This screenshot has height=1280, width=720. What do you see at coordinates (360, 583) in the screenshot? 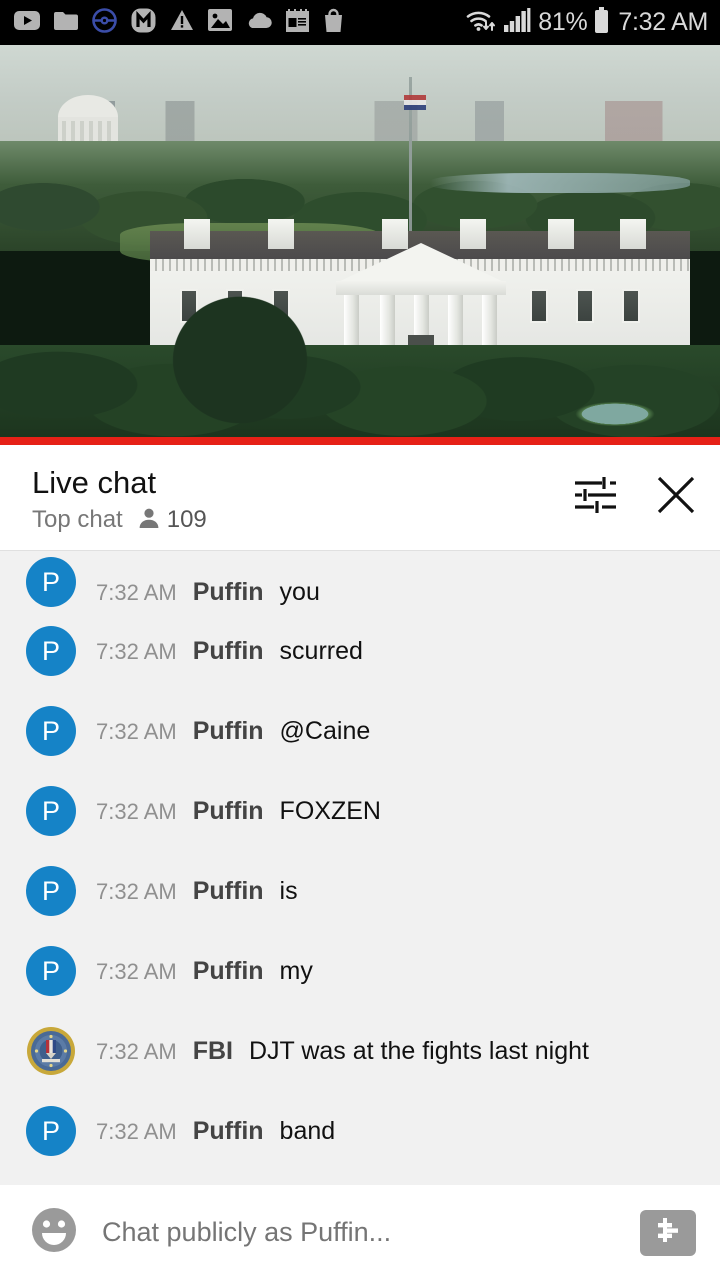
I see `list-item: P 7:32 AM Puffin you` at bounding box center [360, 583].